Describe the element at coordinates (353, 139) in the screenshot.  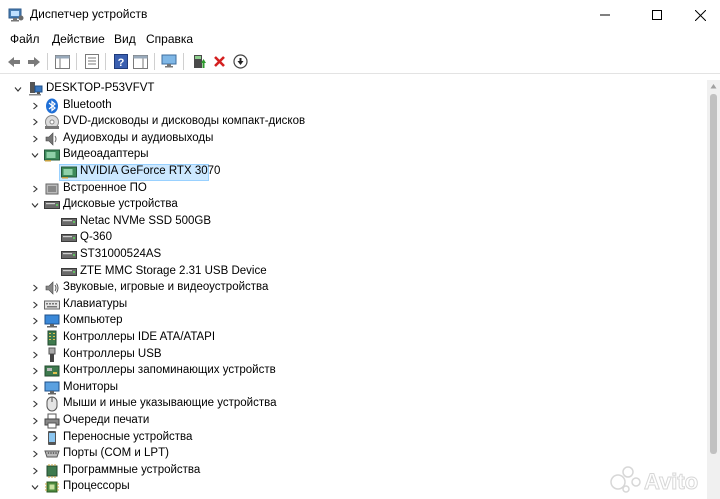
I see `tree-category: Аудиовходы и аудиовыходы` at that location.